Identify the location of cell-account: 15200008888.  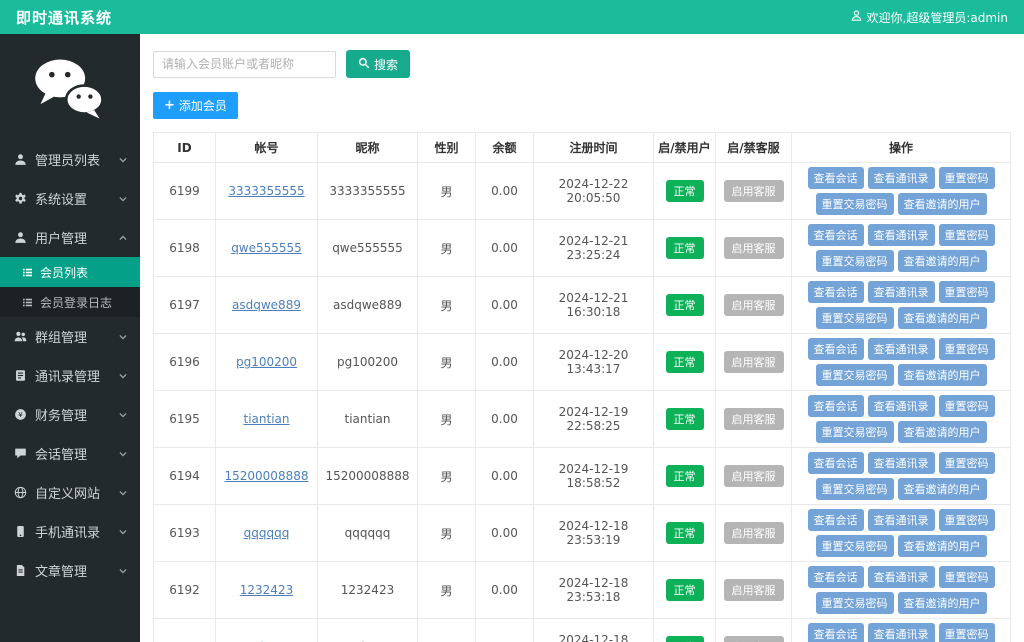
(266, 476).